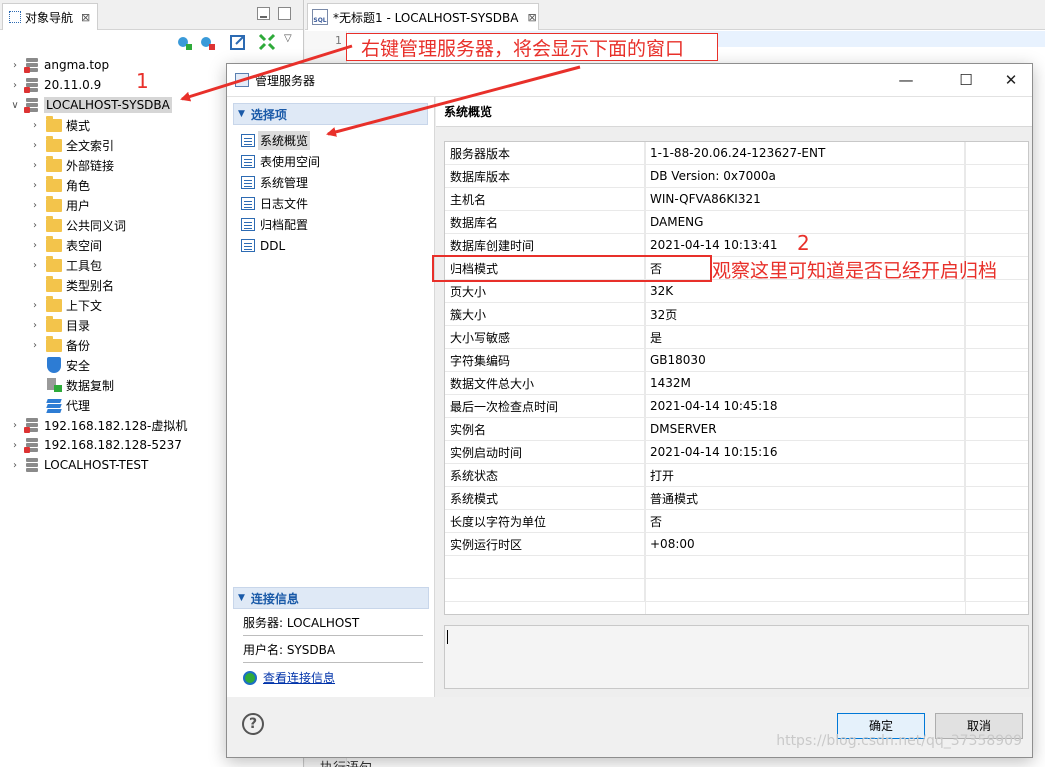 Image resolution: width=1045 pixels, height=767 pixels. What do you see at coordinates (142, 81) in the screenshot?
I see `annotation-number-1: 1` at bounding box center [142, 81].